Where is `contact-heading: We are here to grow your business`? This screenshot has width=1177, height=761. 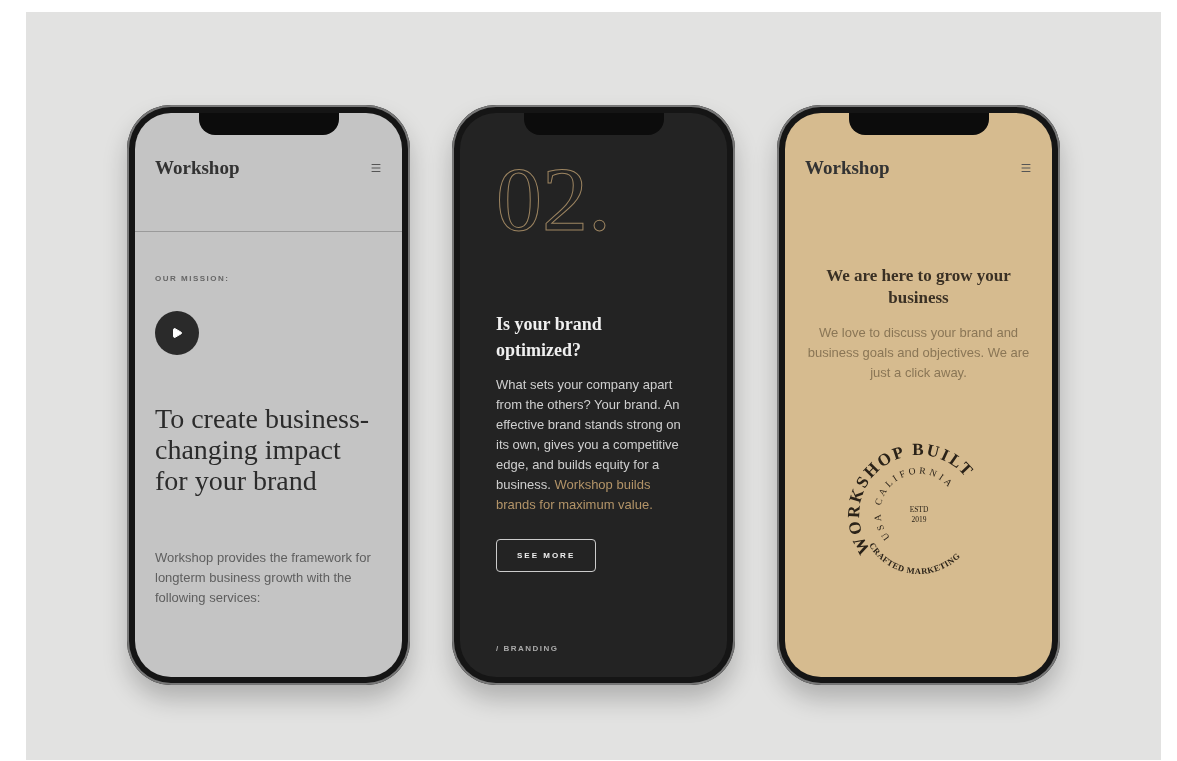
contact-heading: We are here to grow your business is located at coordinates (918, 287).